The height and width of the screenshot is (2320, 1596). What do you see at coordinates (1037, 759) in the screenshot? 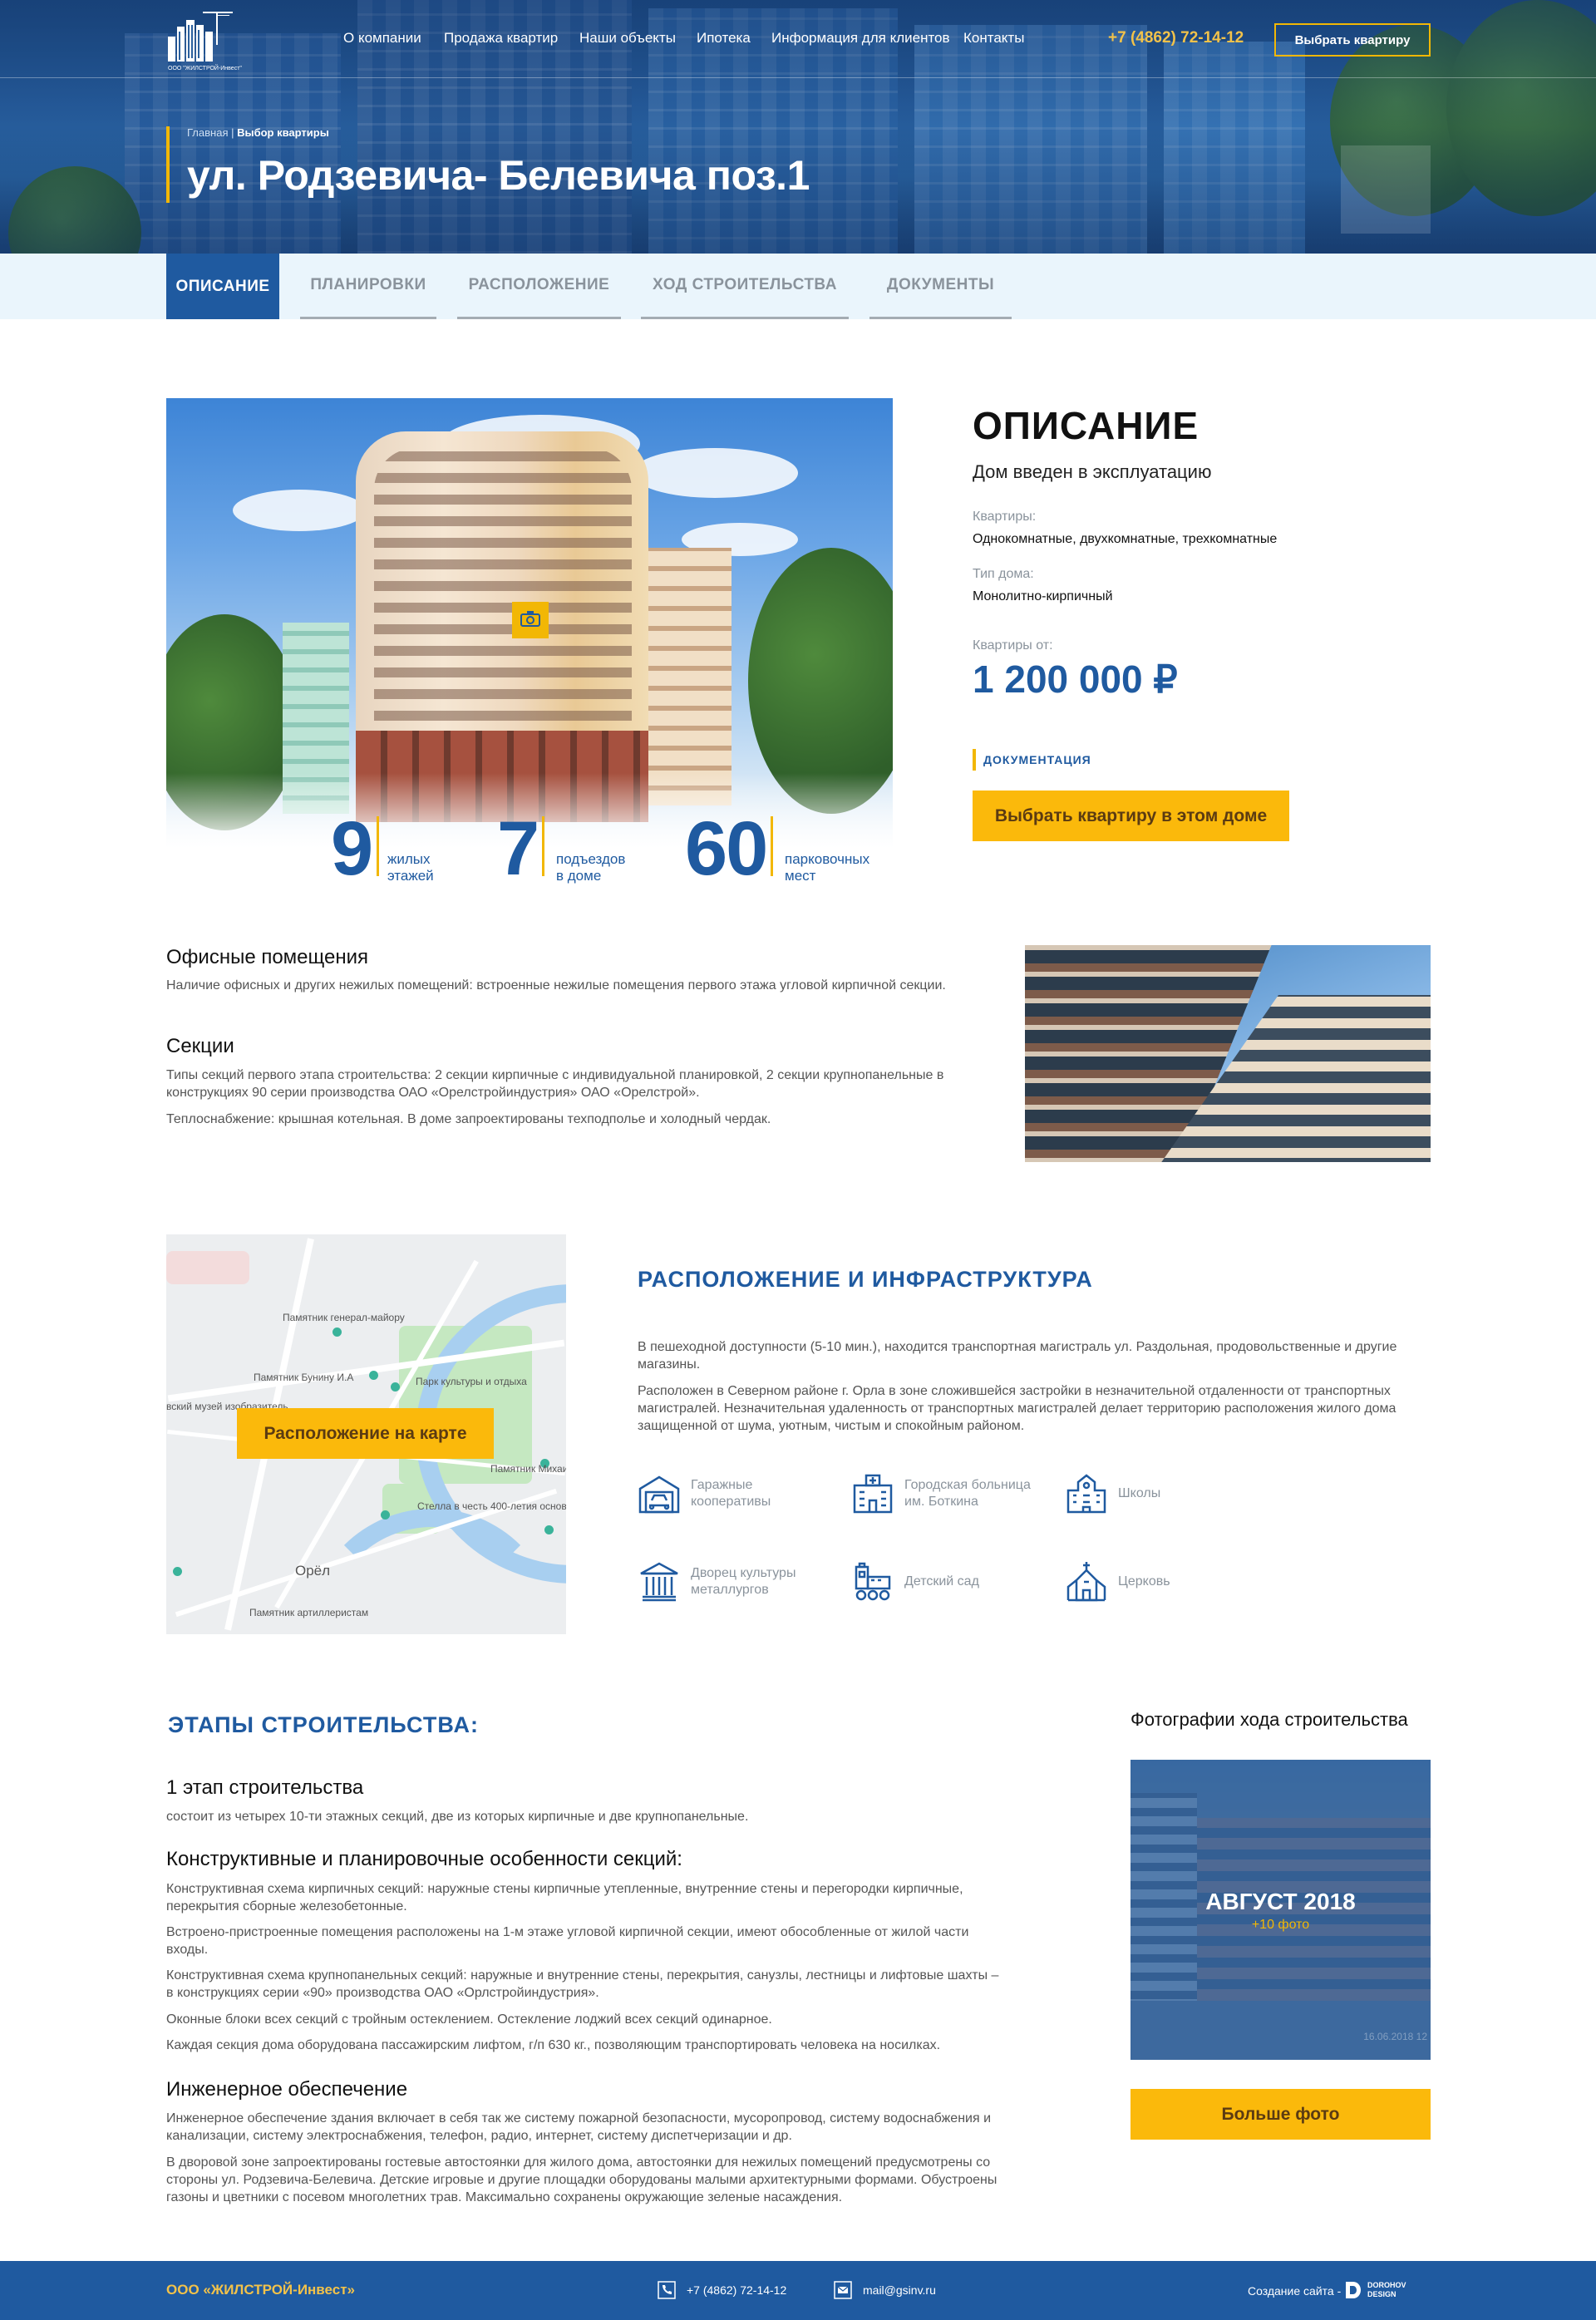
I see `documentation-link: ДОКУМЕНТАЦИЯ` at bounding box center [1037, 759].